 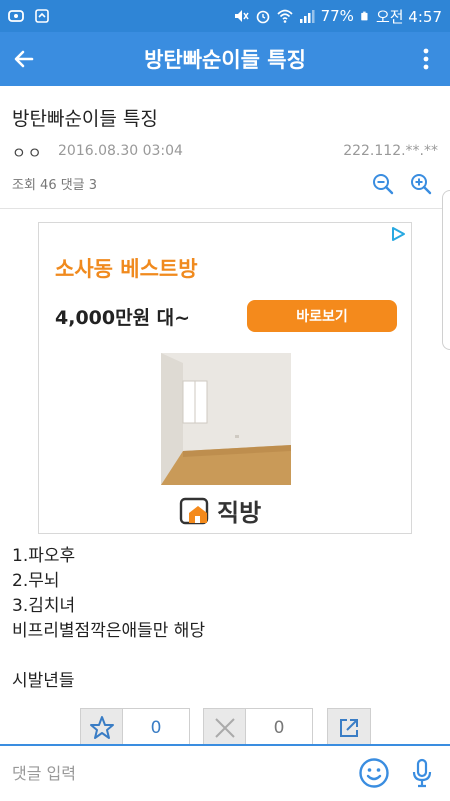 I want to click on more-options-button, so click(x=426, y=59).